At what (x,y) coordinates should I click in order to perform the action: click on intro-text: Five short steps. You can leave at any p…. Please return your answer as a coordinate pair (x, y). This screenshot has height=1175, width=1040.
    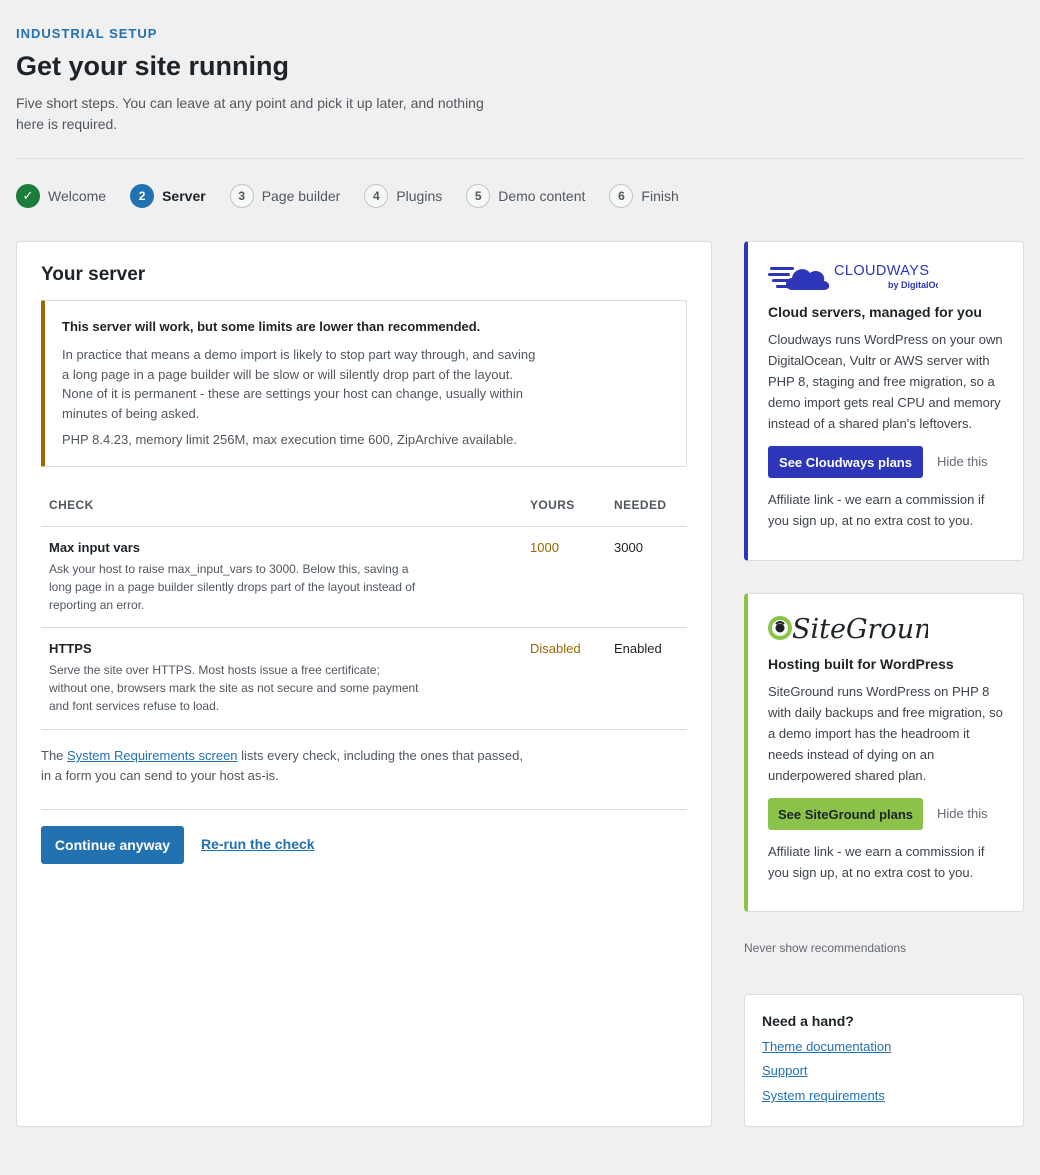
    Looking at the image, I should click on (250, 113).